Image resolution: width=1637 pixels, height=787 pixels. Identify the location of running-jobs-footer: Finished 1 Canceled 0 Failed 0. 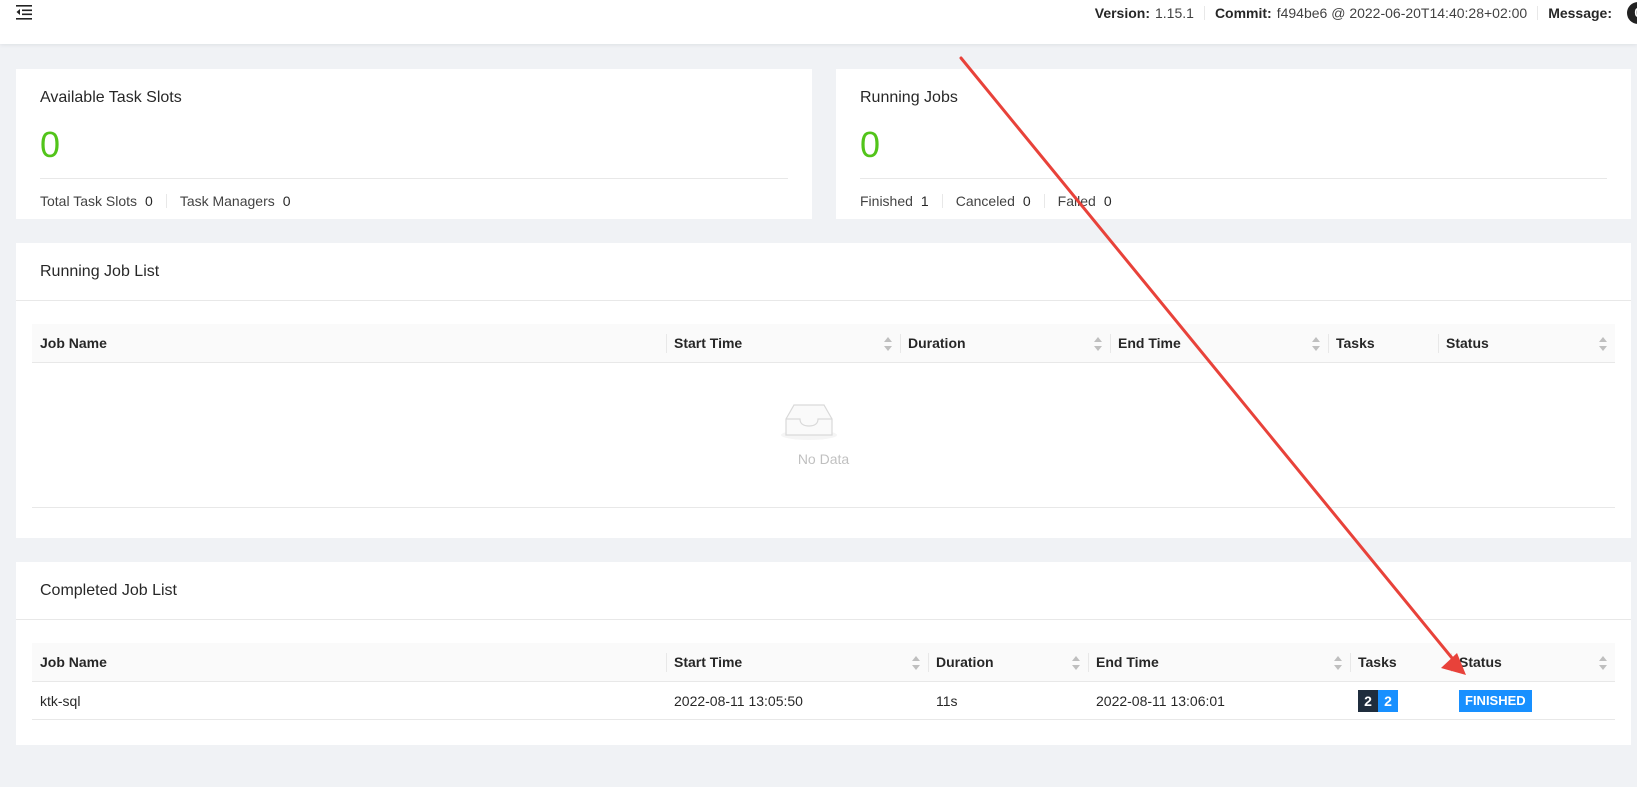
(986, 201).